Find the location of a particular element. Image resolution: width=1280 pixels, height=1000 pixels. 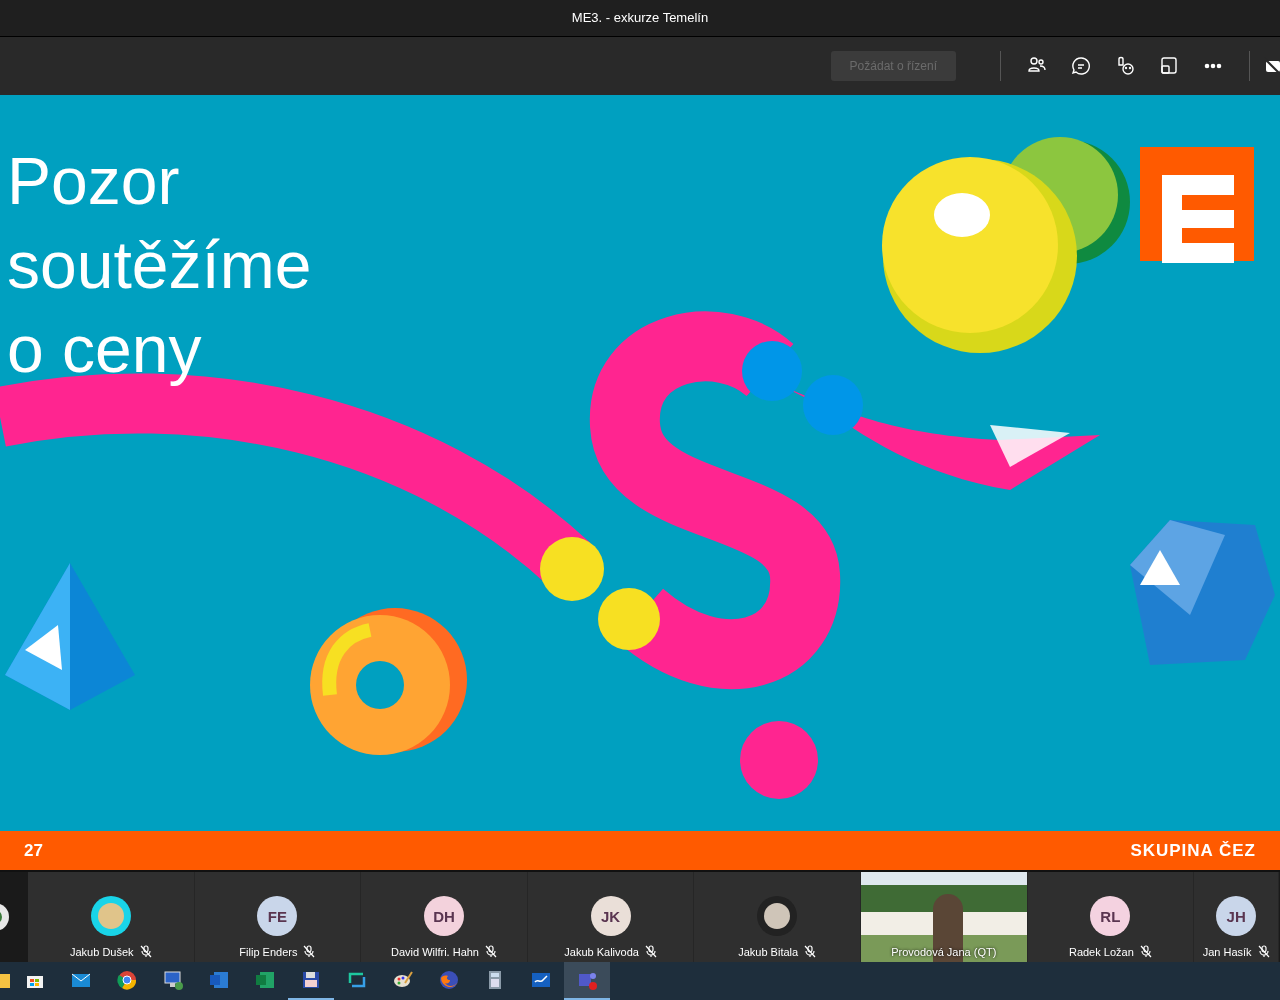

participant-name: Jan Hasík is located at coordinates (1227, 951).